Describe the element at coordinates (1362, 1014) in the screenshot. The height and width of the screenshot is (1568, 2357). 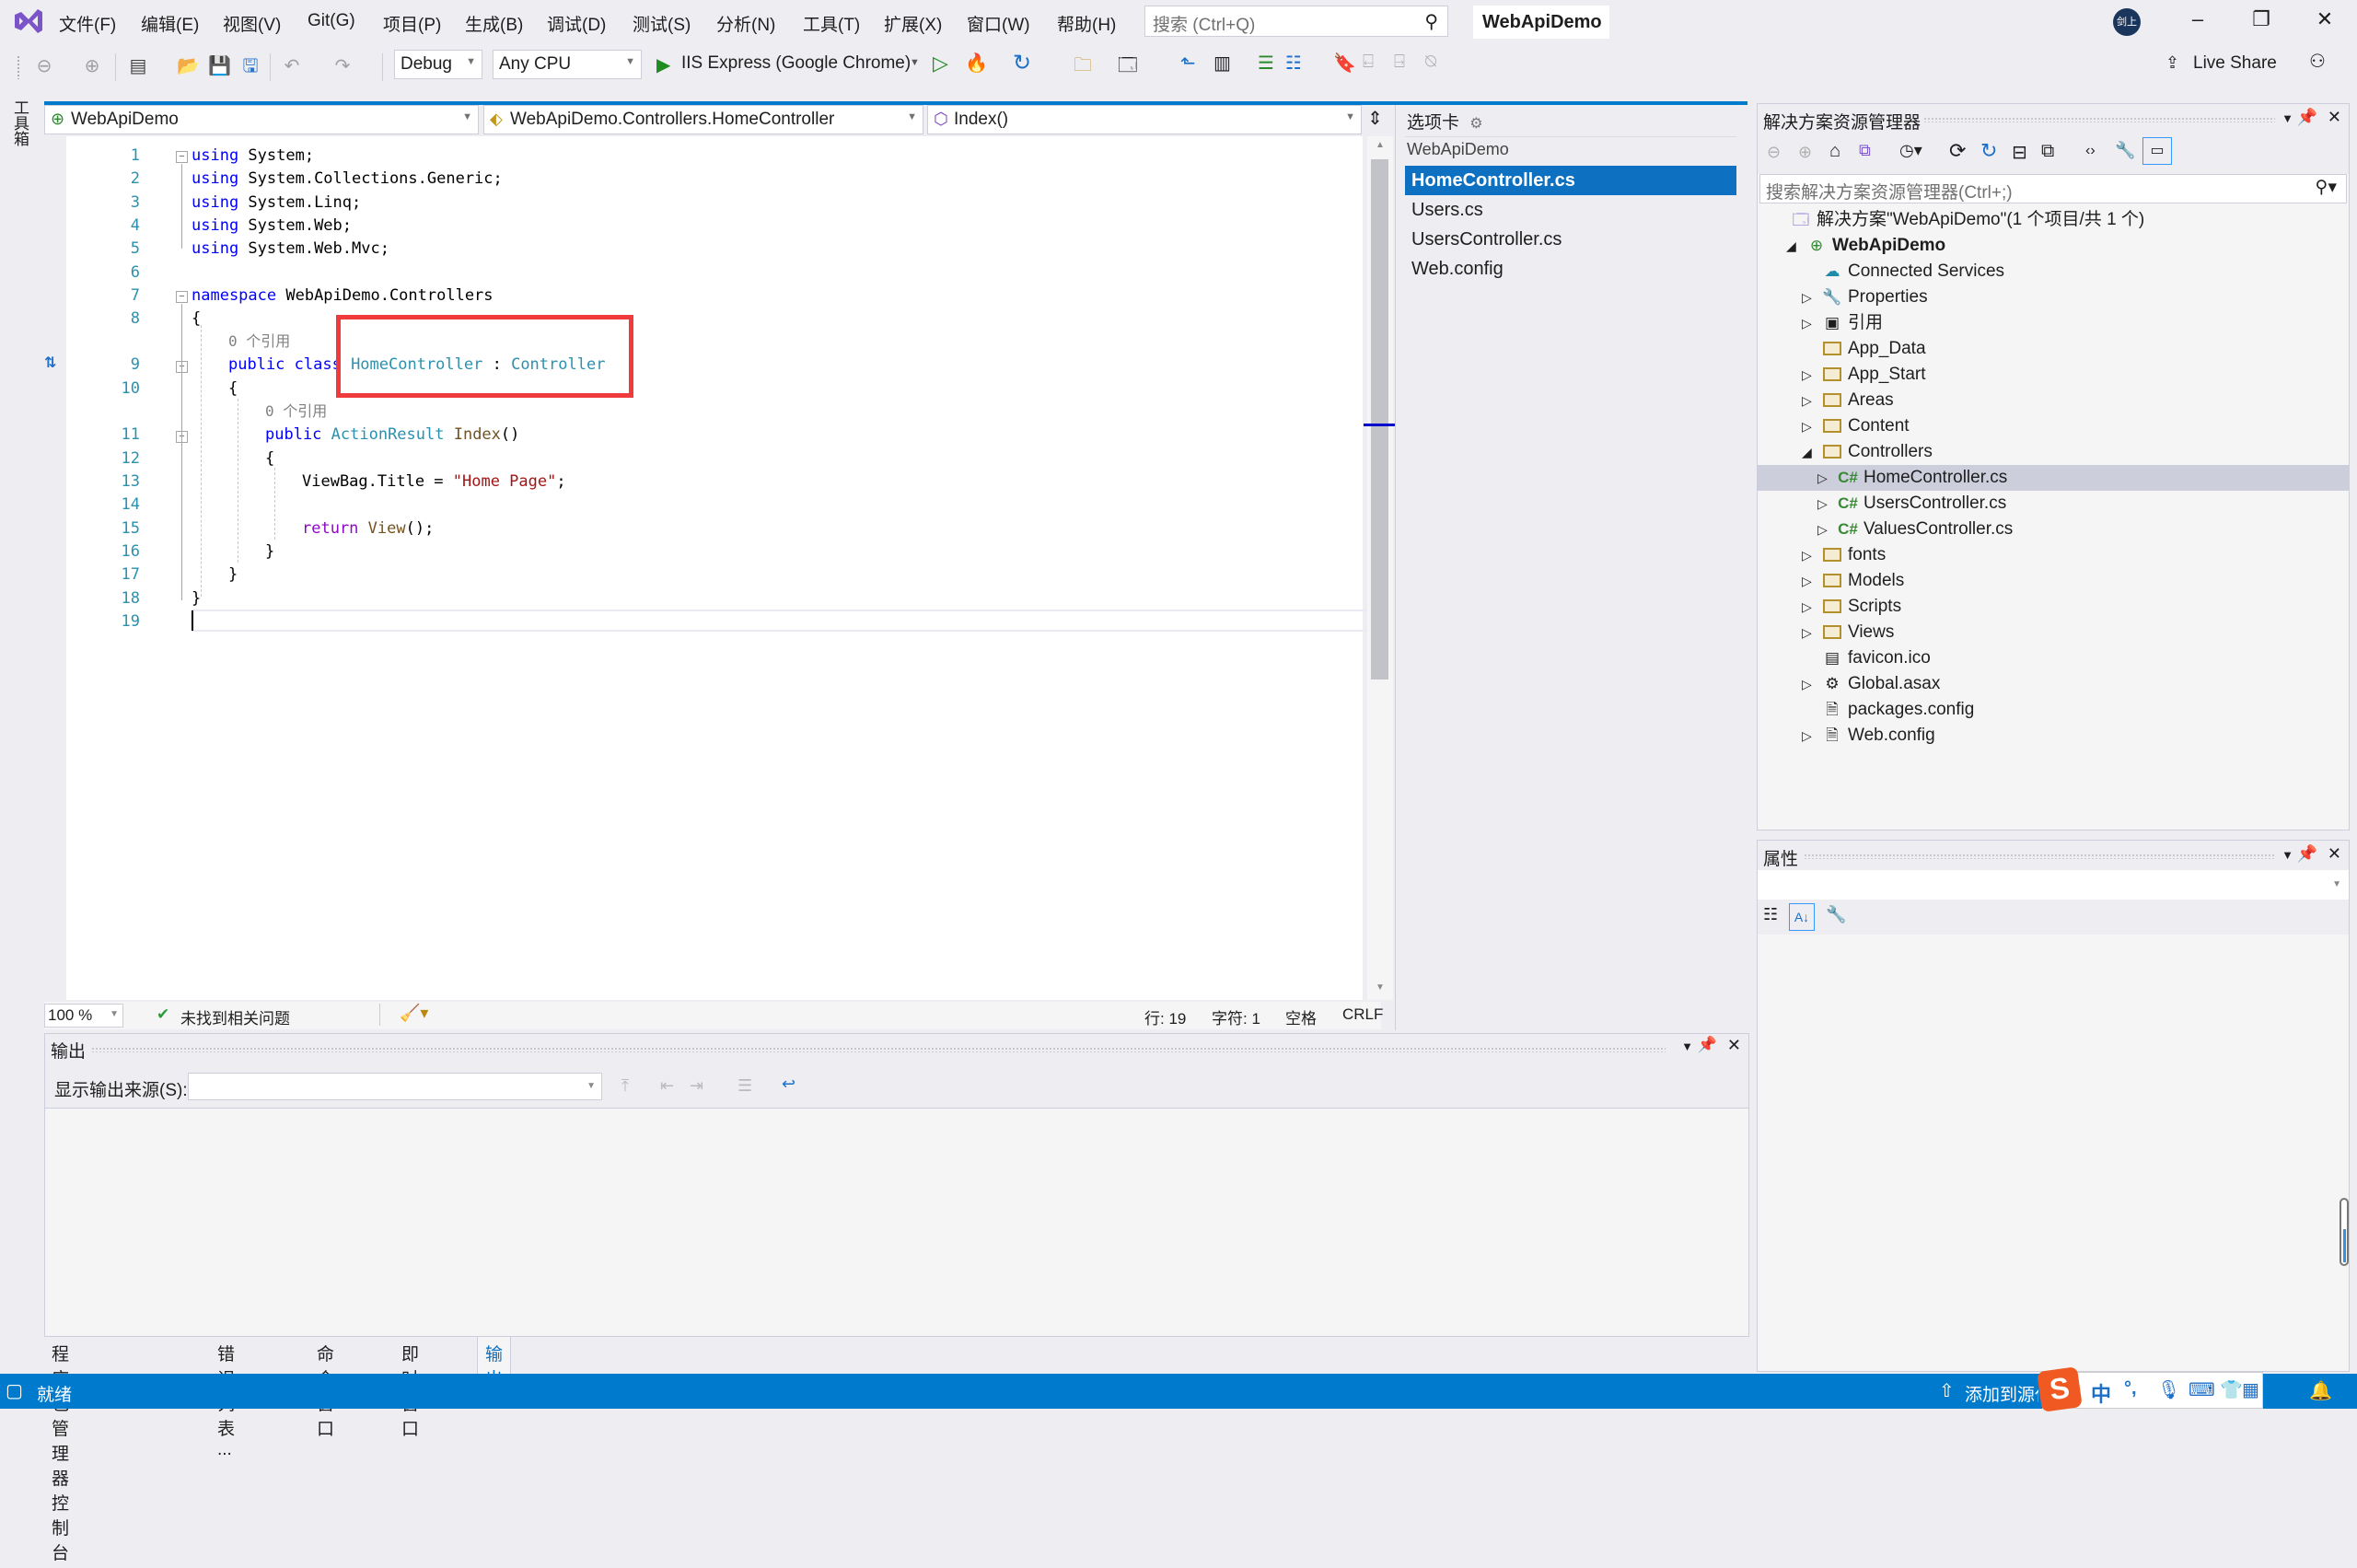
I see `eol-indicator: CRLF` at that location.